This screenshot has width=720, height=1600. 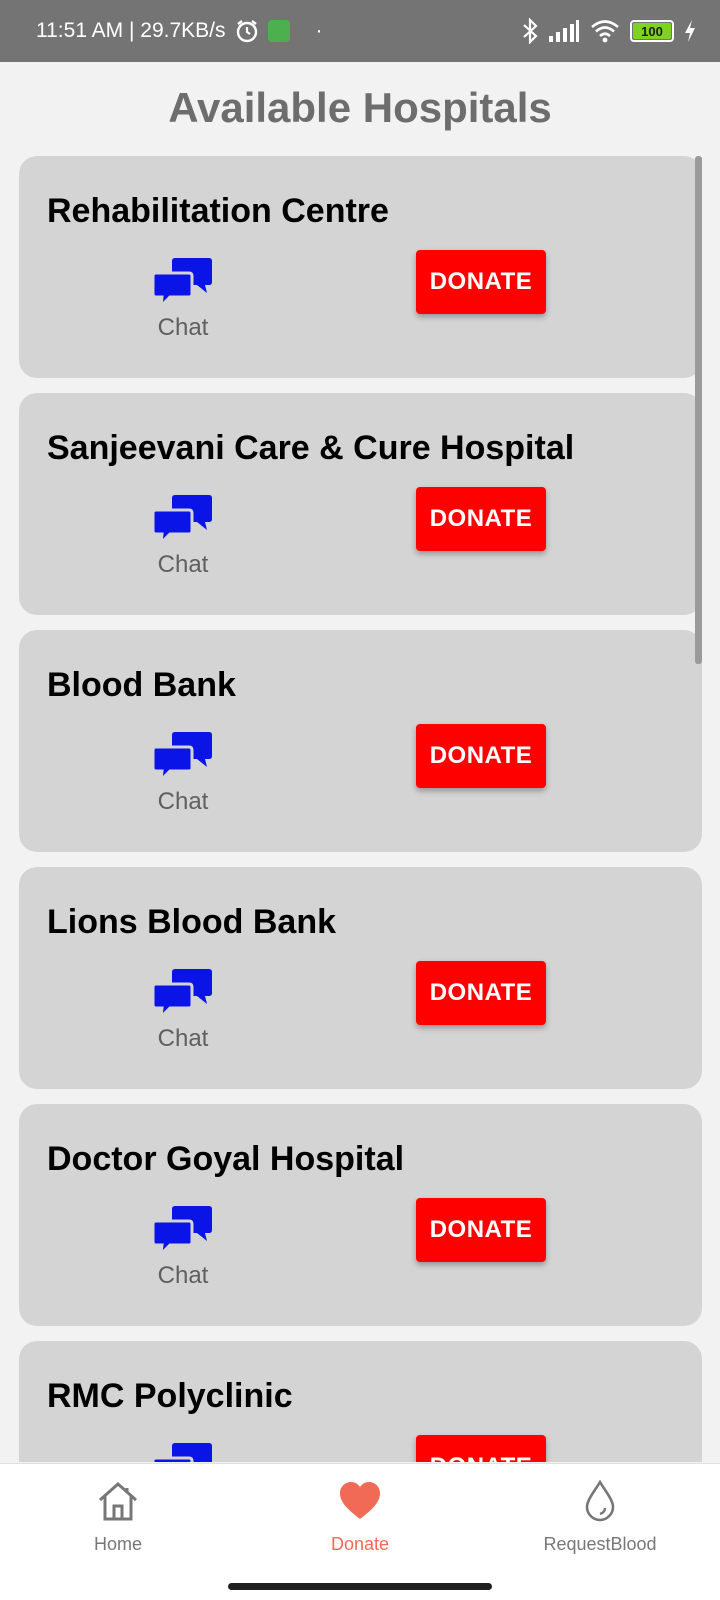 I want to click on battery-level: 100, so click(x=652, y=31).